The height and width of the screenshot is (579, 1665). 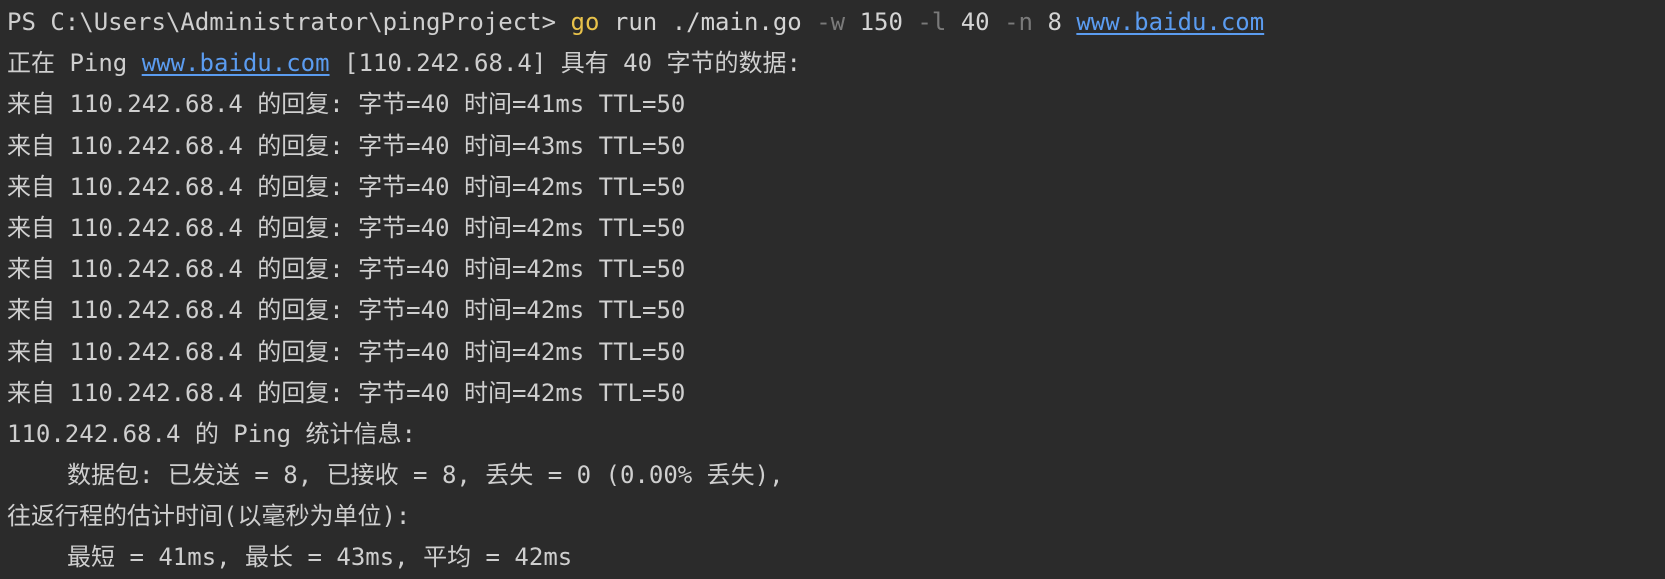 I want to click on flag-n: -n, so click(x=1018, y=22).